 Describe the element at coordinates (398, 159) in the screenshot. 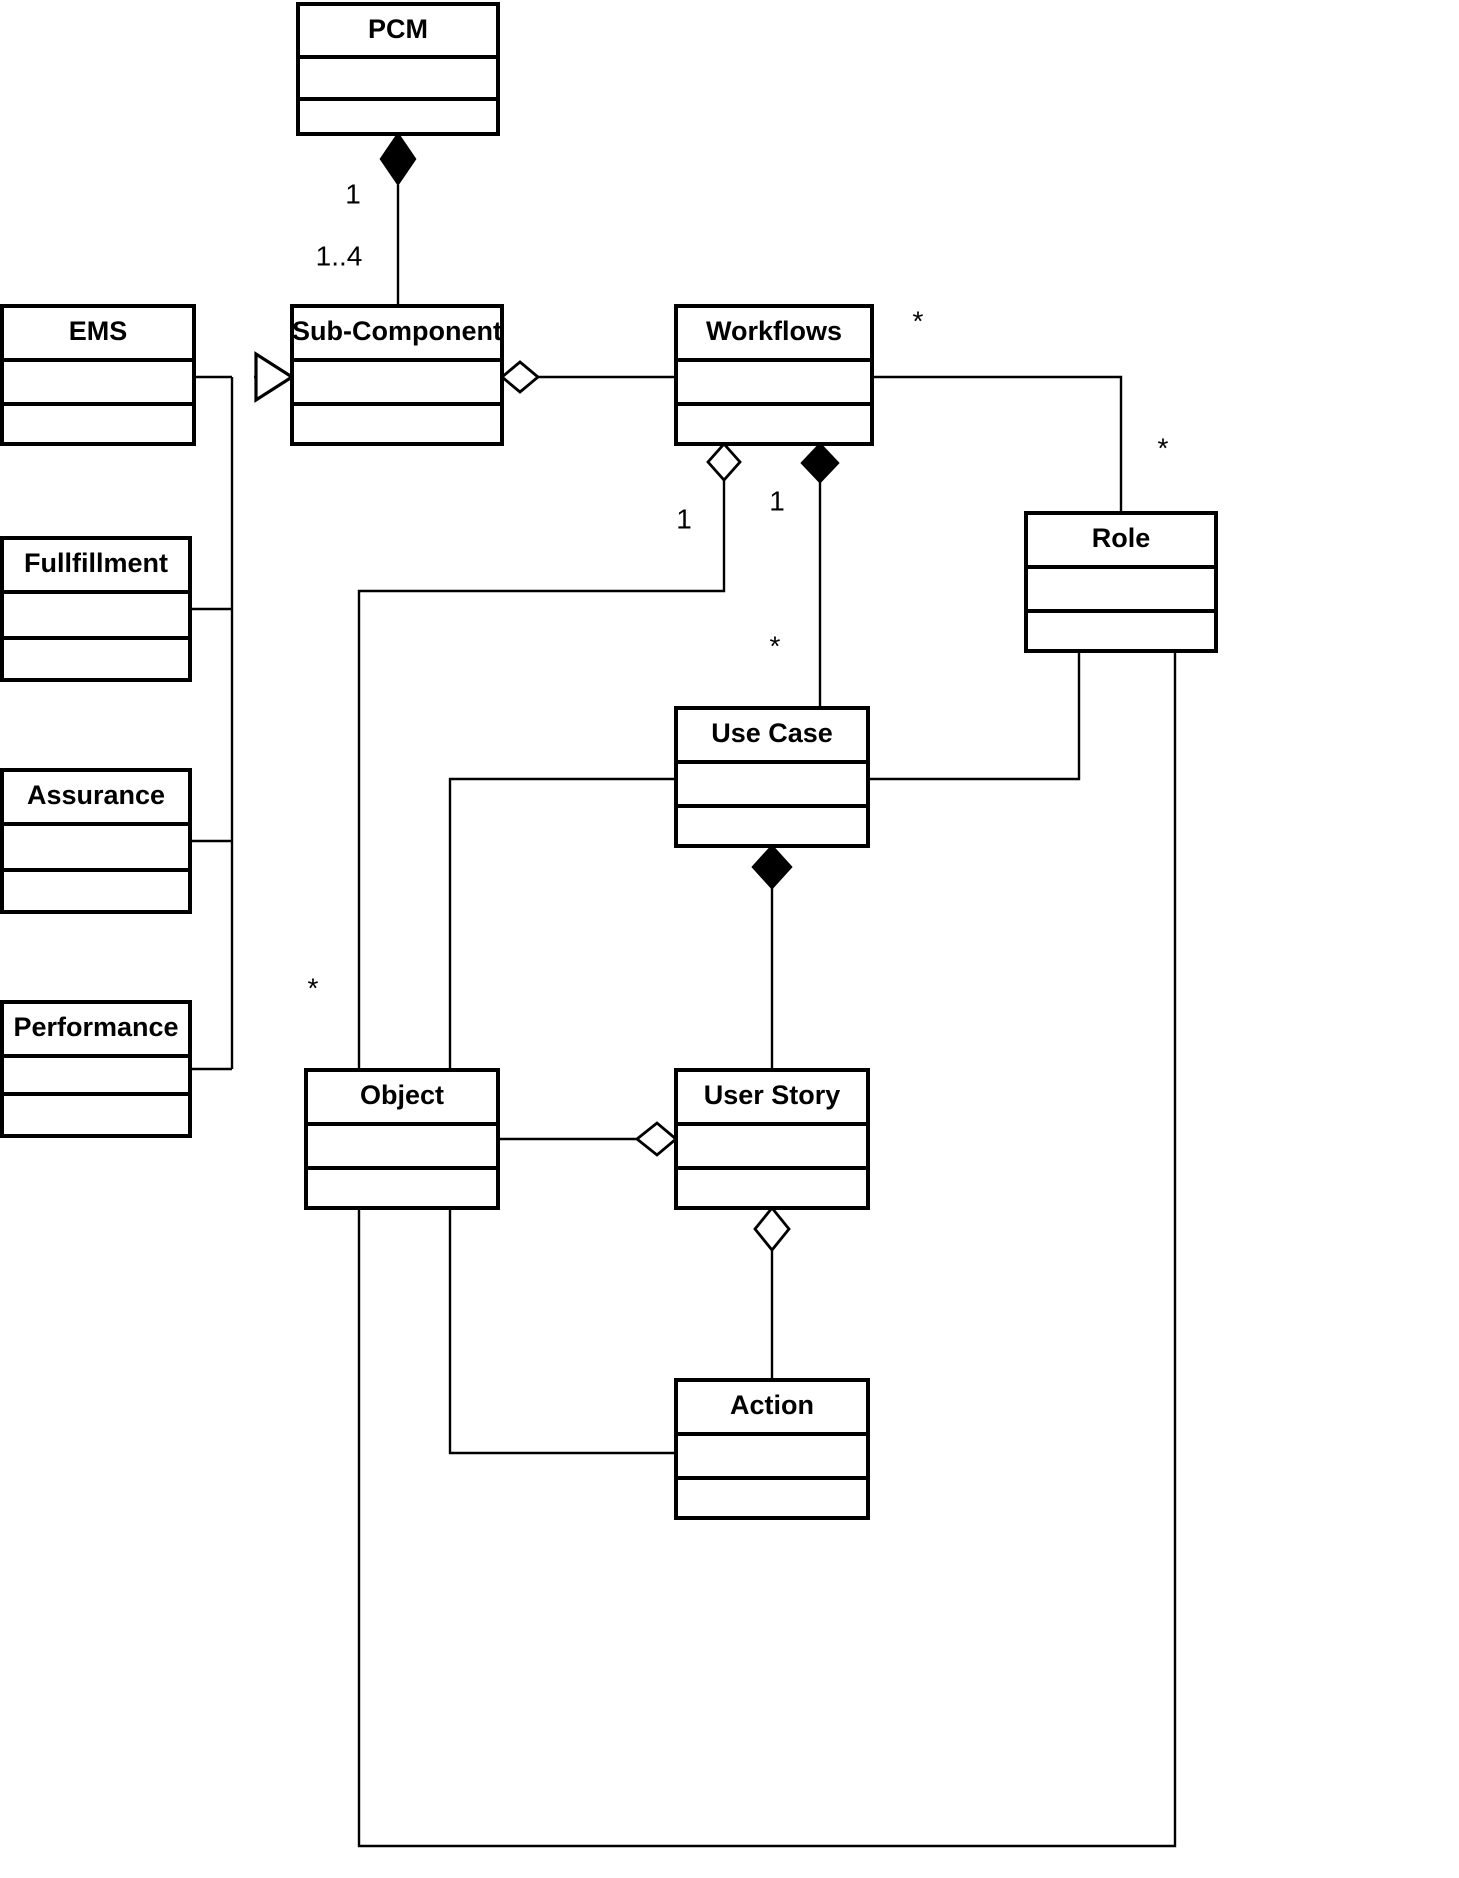

I see `filled-diamond-icon-pcm` at that location.